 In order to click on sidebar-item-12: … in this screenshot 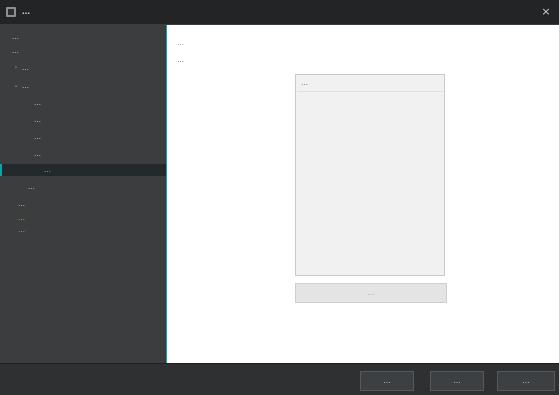, I will do `click(83, 218)`.